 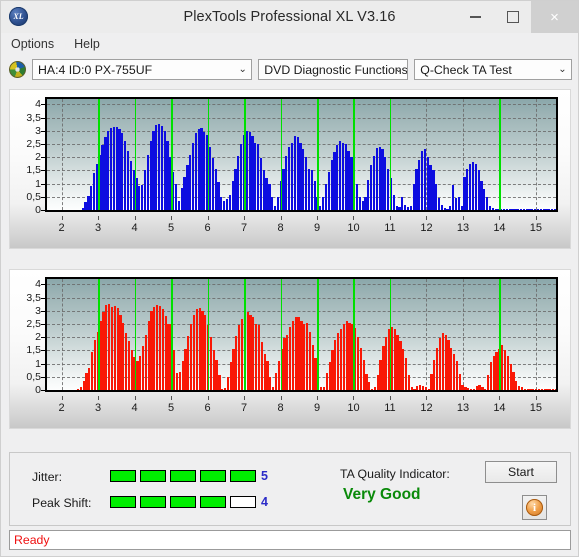 I want to click on x-axis-tick-label: 13, so click(x=463, y=228).